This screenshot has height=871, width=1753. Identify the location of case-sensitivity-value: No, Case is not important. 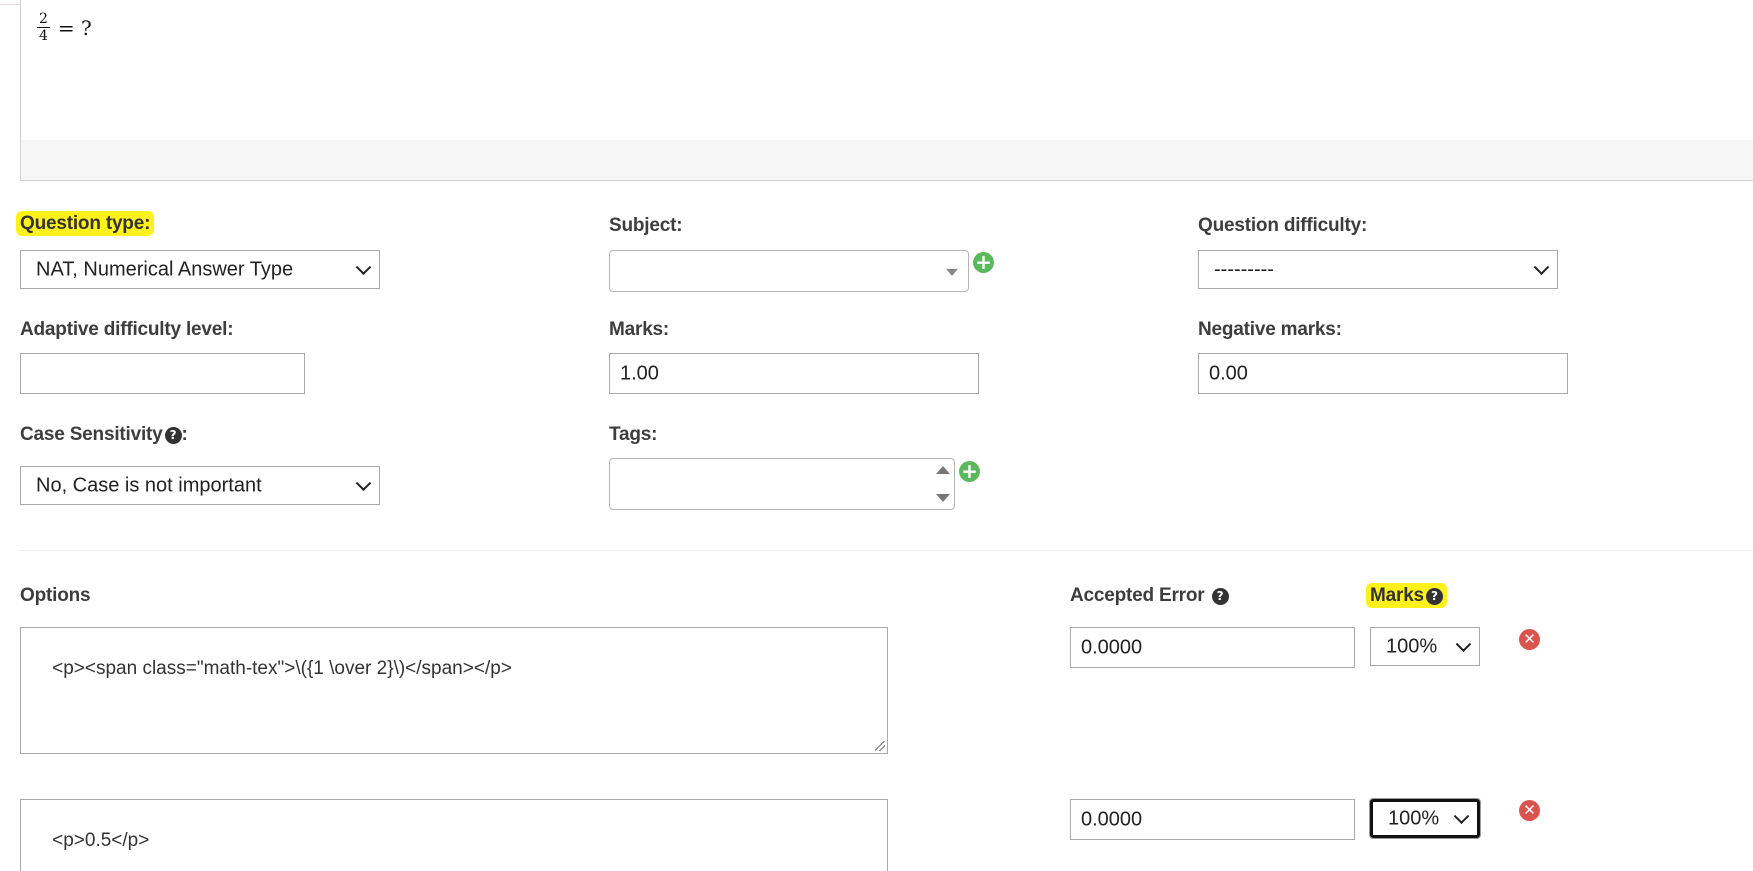
(149, 485).